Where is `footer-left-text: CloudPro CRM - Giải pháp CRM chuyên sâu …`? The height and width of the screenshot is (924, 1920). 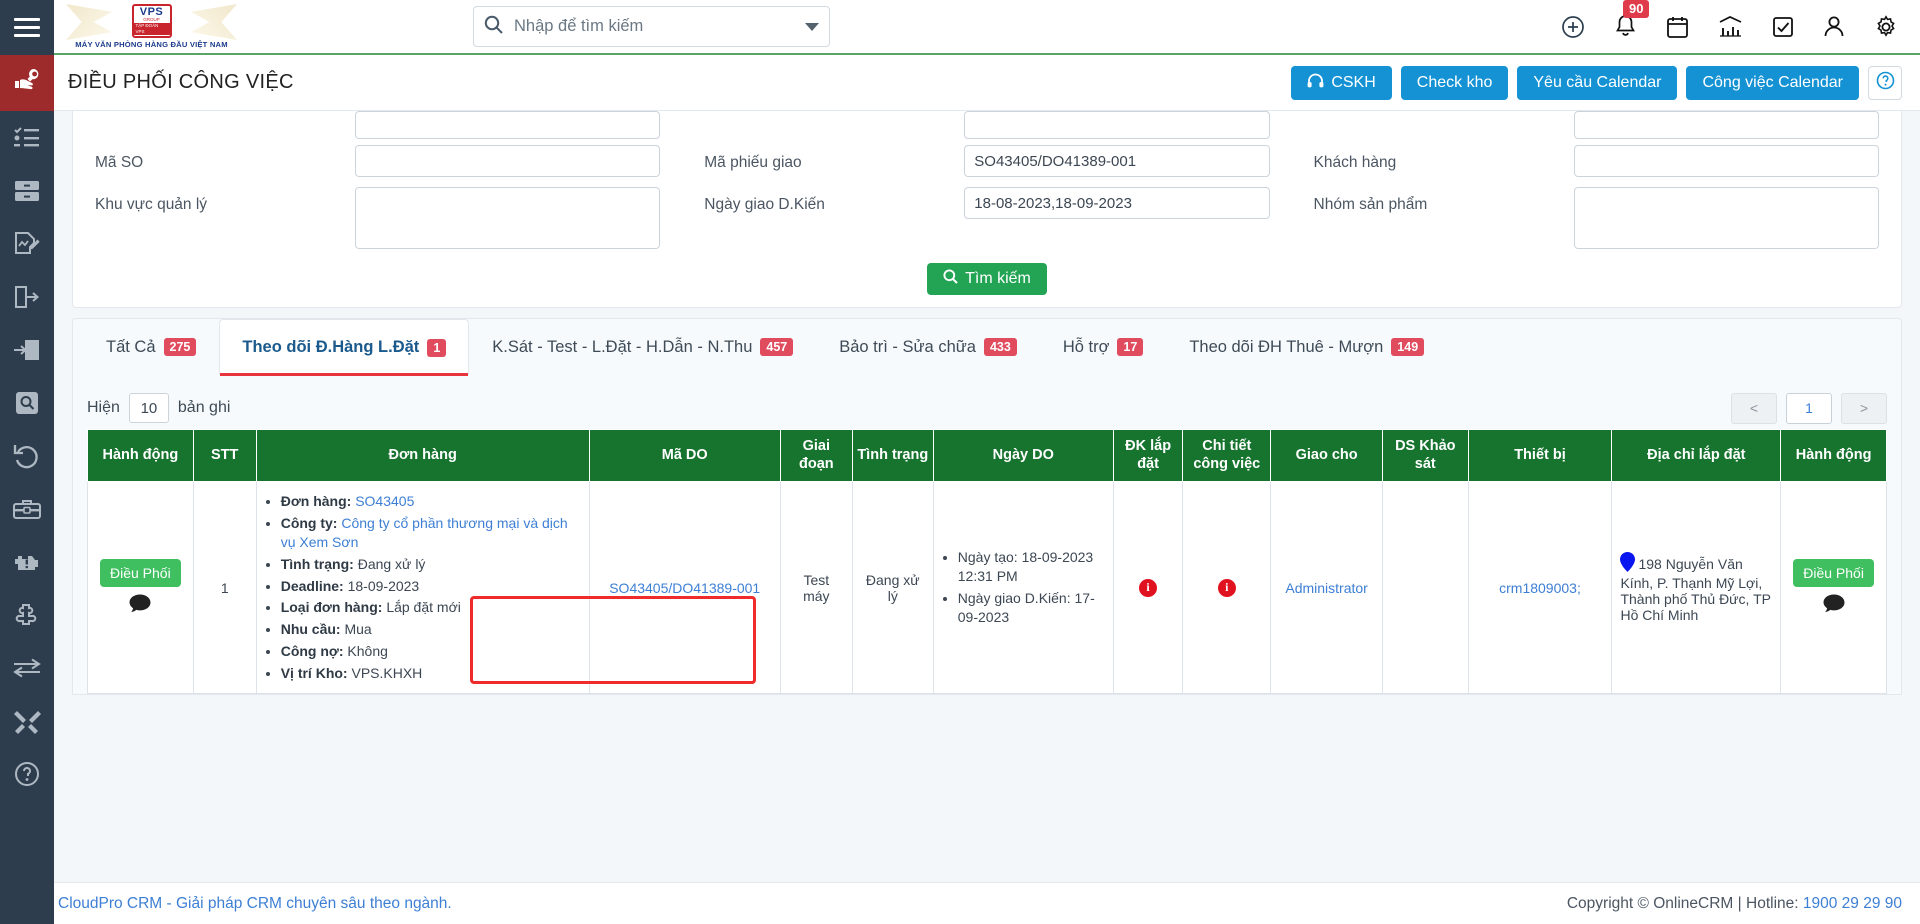 footer-left-text: CloudPro CRM - Giải pháp CRM chuyên sâu … is located at coordinates (255, 904).